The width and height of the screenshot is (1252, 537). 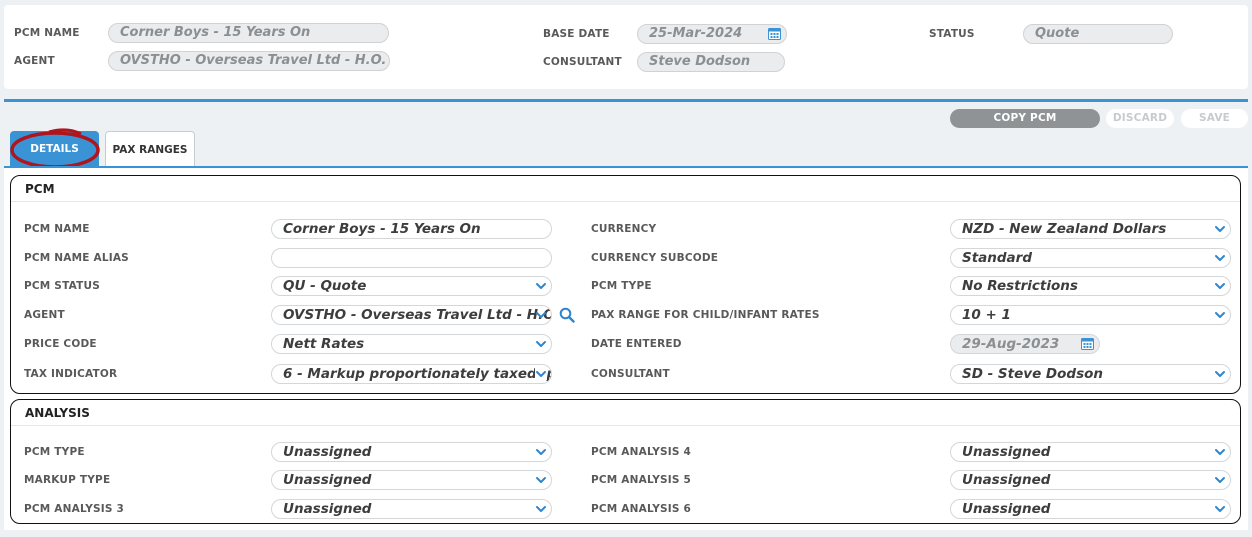 I want to click on pax-range-value: 10 + 1, so click(x=986, y=315).